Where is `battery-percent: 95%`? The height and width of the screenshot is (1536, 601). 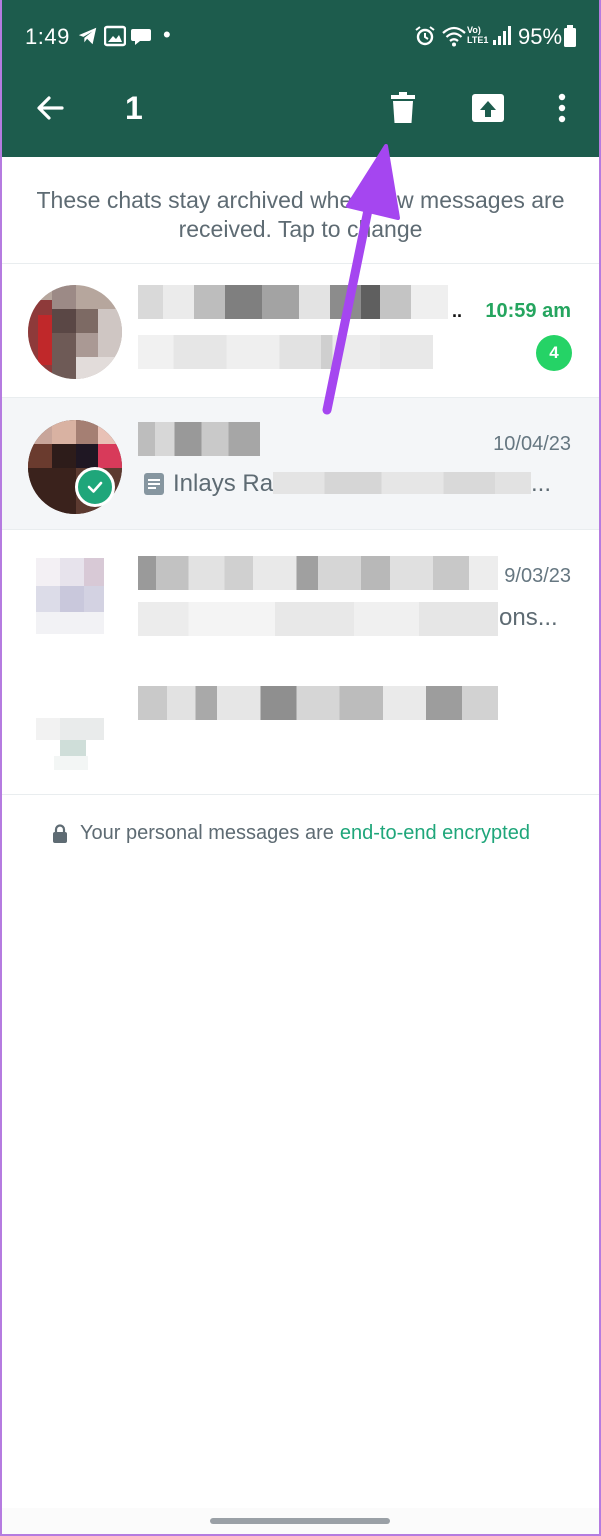
battery-percent: 95% is located at coordinates (540, 36).